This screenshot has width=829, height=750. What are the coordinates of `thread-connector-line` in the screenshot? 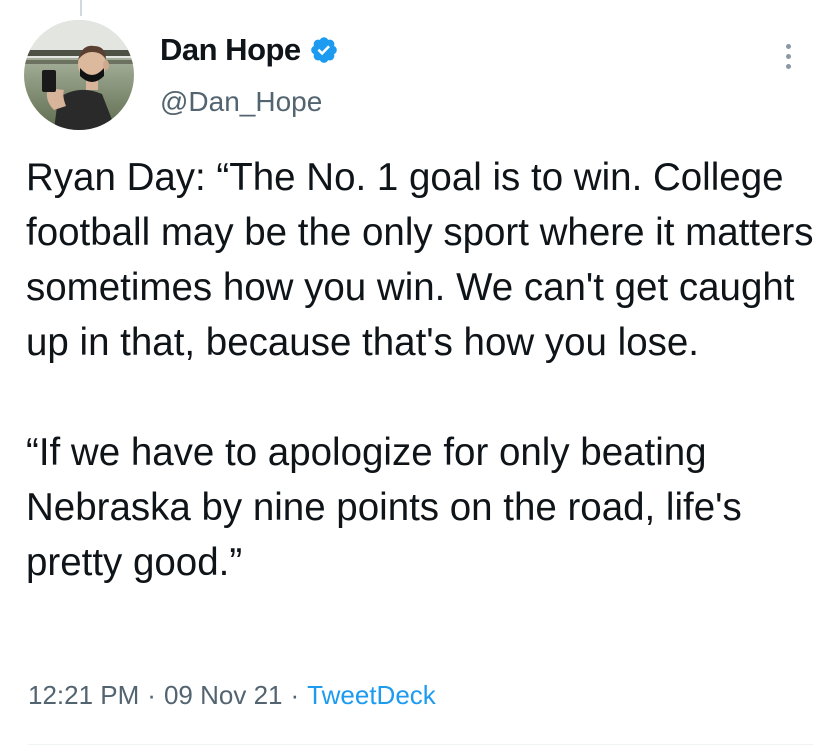 It's located at (81, 8).